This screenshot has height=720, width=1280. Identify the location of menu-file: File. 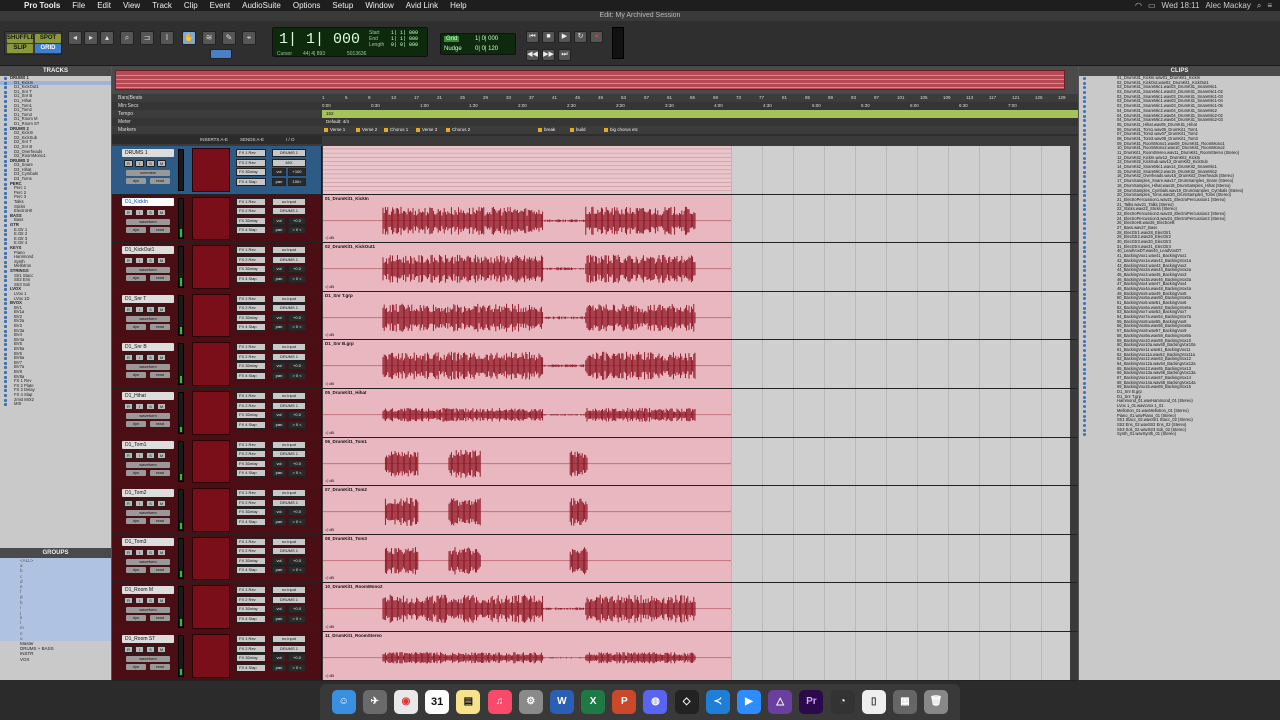
(78, 5).